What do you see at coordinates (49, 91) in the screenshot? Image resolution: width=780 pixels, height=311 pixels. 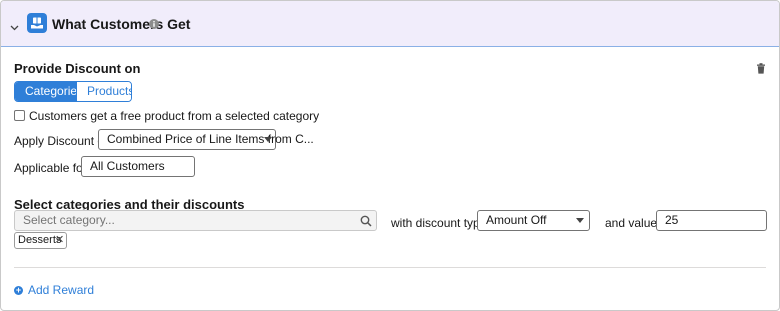 I see `tab-categories: Categories` at bounding box center [49, 91].